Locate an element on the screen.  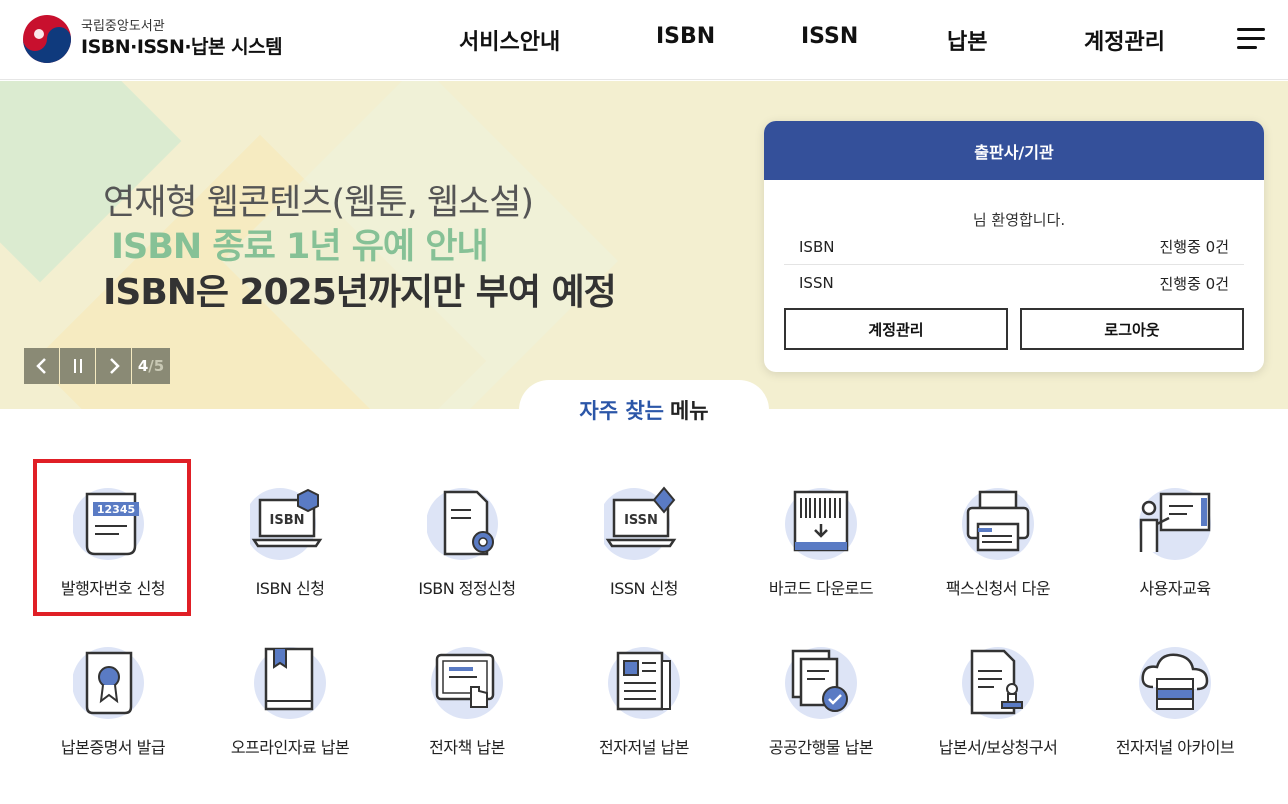
nav-isbn: ISBN is located at coordinates (685, 36).